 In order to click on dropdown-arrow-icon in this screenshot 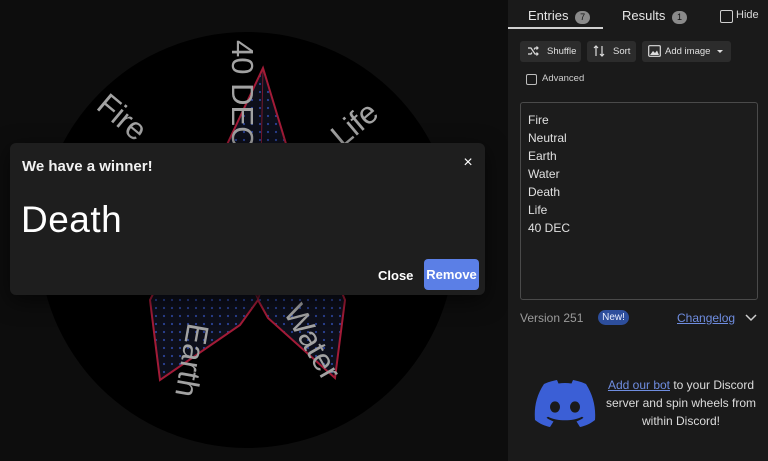, I will do `click(720, 51)`.